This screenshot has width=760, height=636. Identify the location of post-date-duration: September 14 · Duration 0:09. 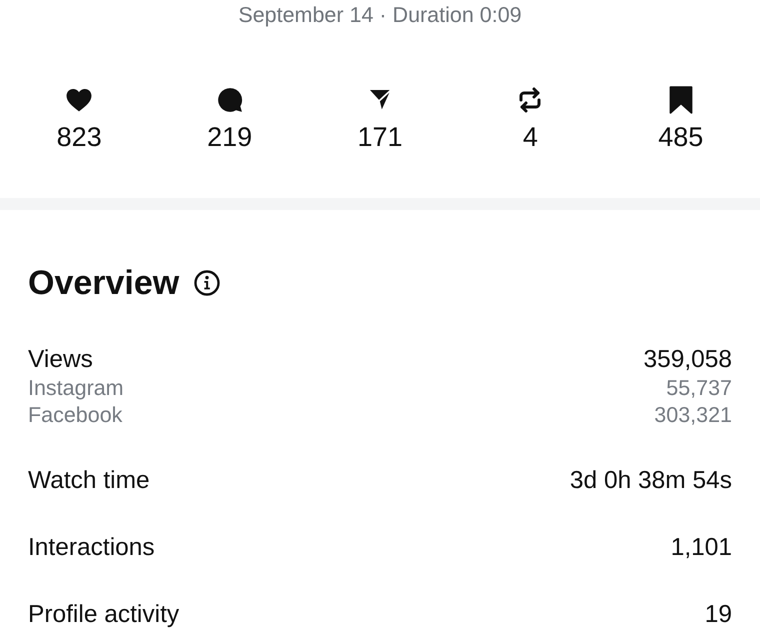
(380, 15).